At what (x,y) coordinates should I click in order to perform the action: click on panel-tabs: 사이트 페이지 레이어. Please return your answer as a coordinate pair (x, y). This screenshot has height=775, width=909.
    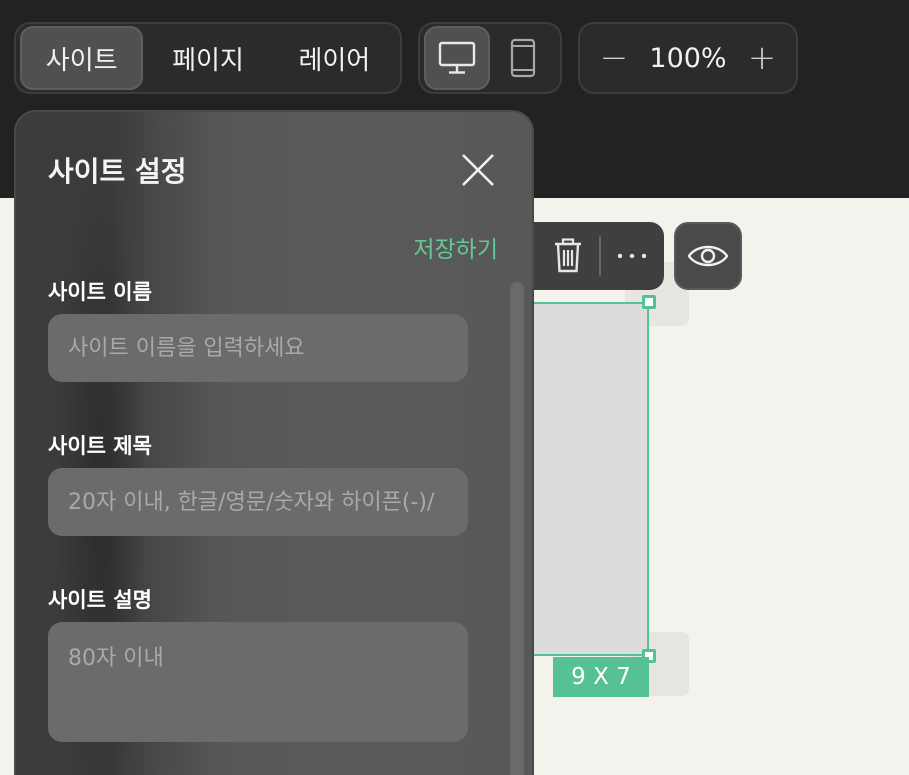
    Looking at the image, I should click on (208, 58).